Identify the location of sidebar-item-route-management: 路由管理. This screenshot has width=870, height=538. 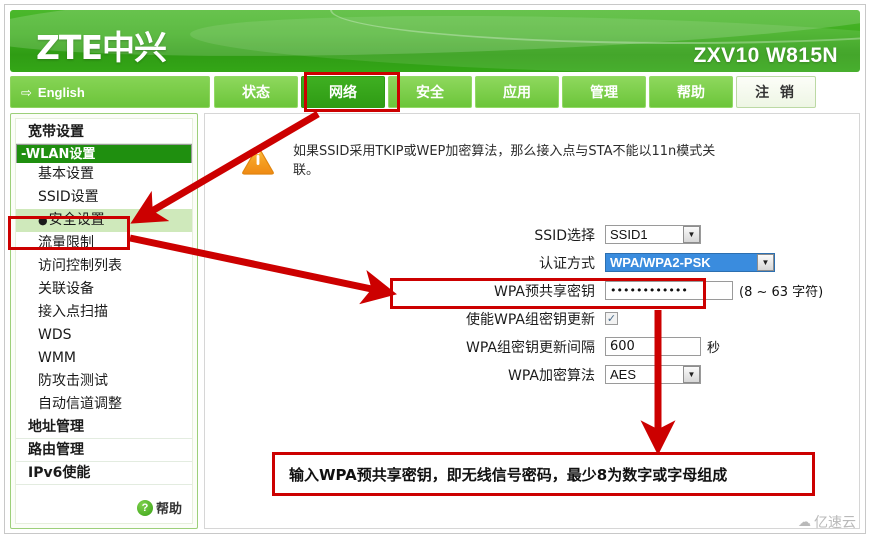
(104, 450).